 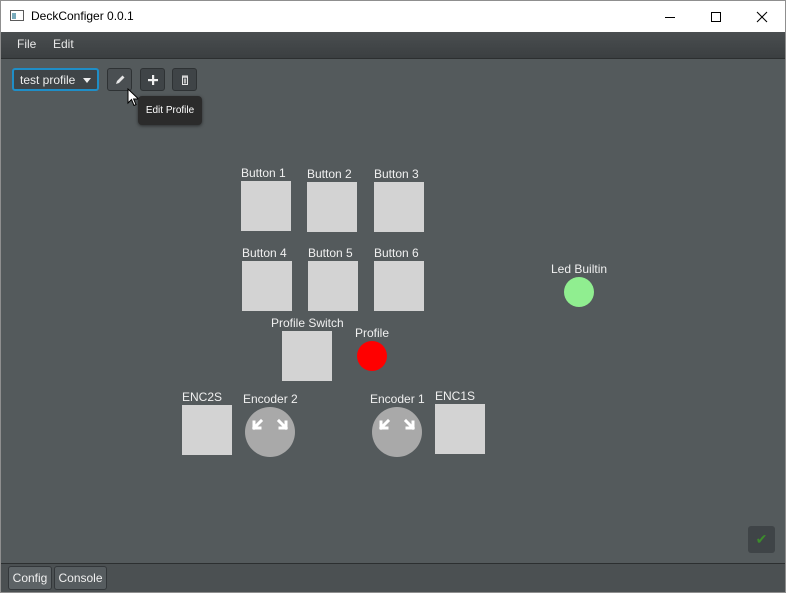 What do you see at coordinates (270, 432) in the screenshot?
I see `encoder-2-knob` at bounding box center [270, 432].